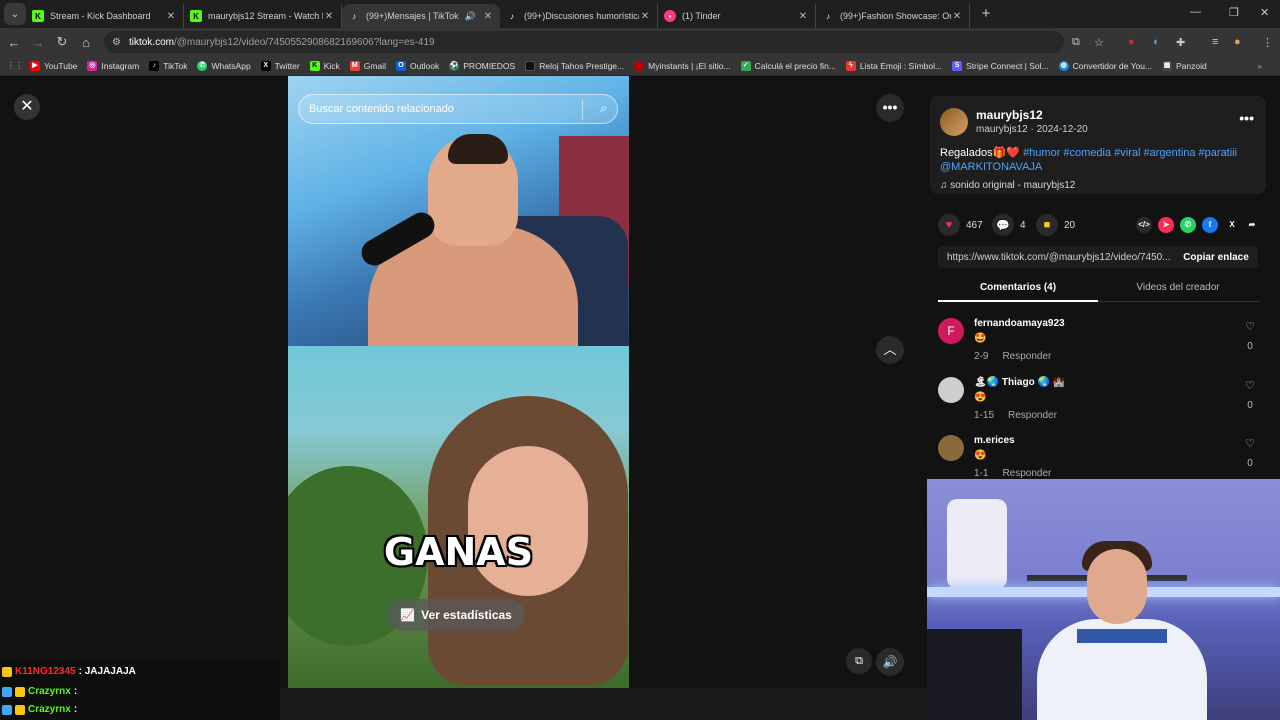 The image size is (1280, 720). I want to click on bookmark-whatsapp: ✆ WhatsApp, so click(224, 65).